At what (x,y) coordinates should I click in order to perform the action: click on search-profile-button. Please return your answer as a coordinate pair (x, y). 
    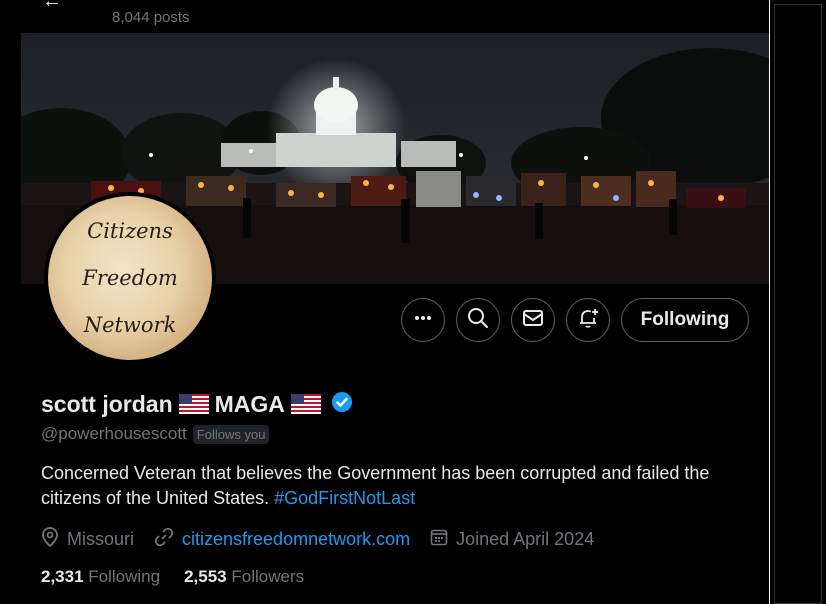
    Looking at the image, I should click on (478, 320).